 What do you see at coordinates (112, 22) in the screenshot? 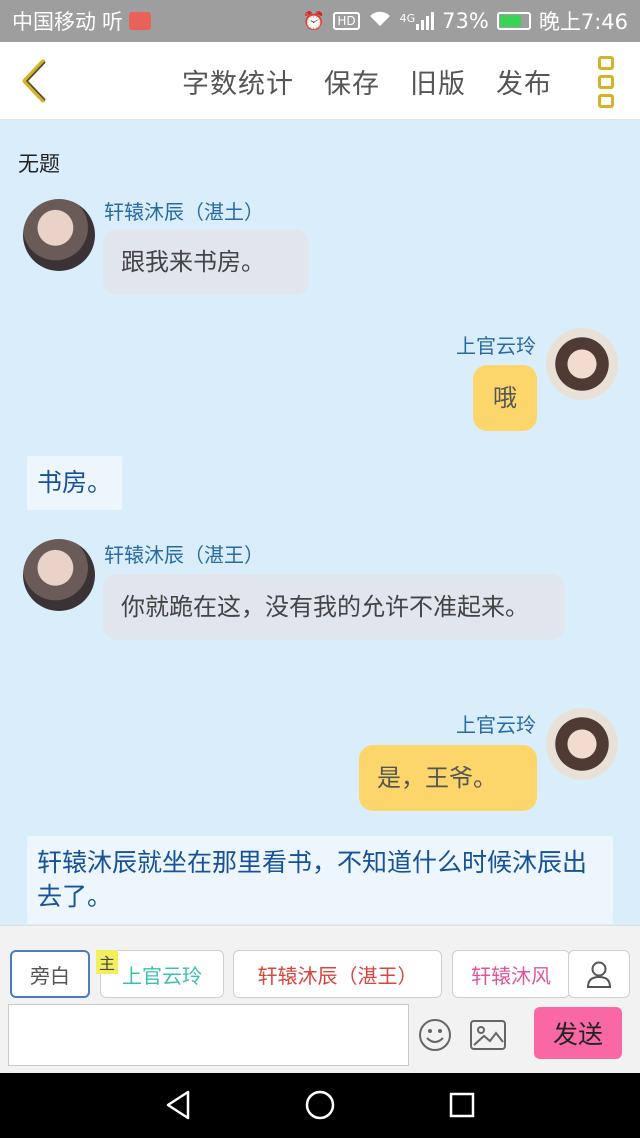
I see `carrier-app-label: 听` at bounding box center [112, 22].